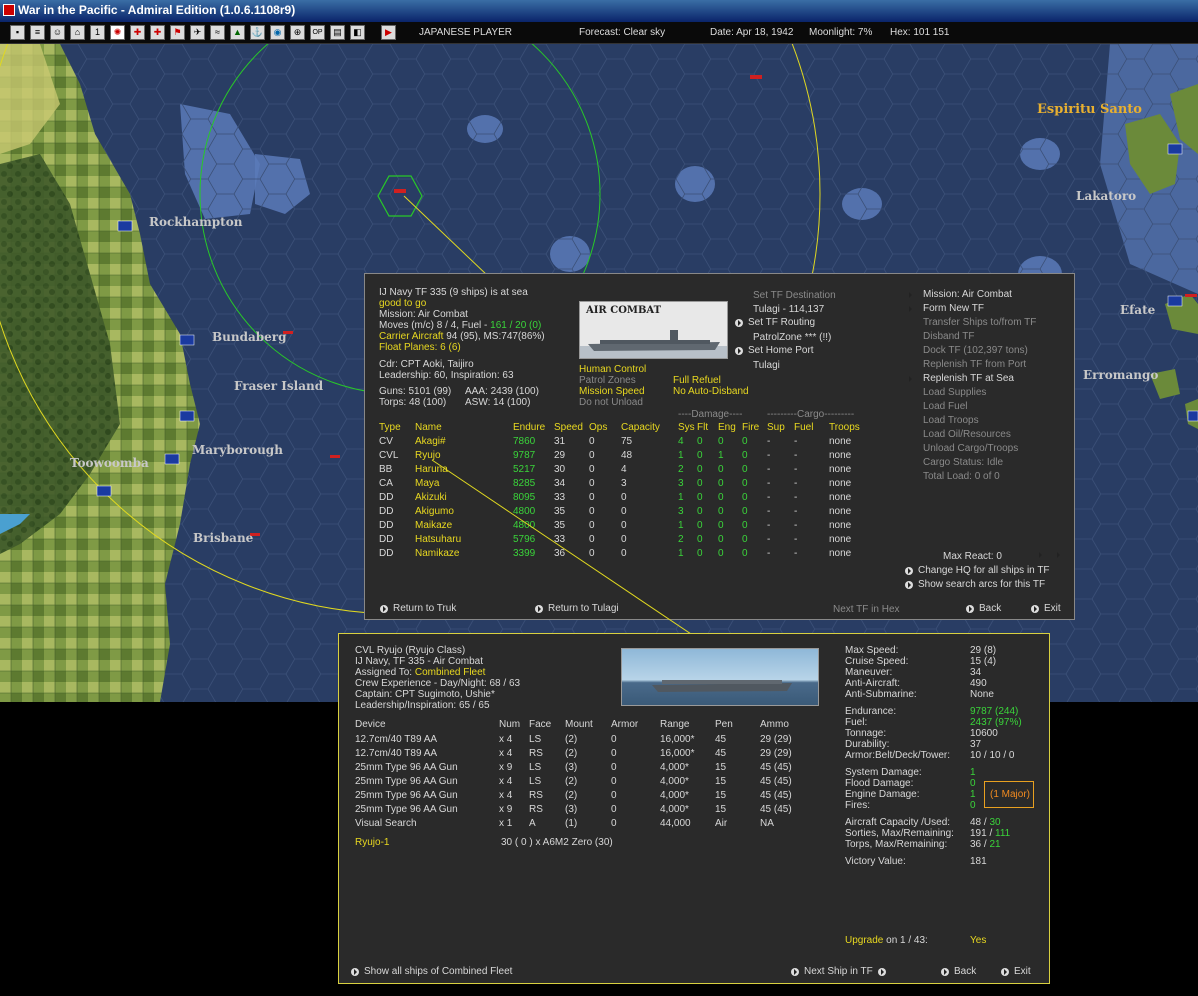 This screenshot has width=1198, height=996. What do you see at coordinates (337, 32) in the screenshot?
I see `toolbar-button-17-icon: ▤` at bounding box center [337, 32].